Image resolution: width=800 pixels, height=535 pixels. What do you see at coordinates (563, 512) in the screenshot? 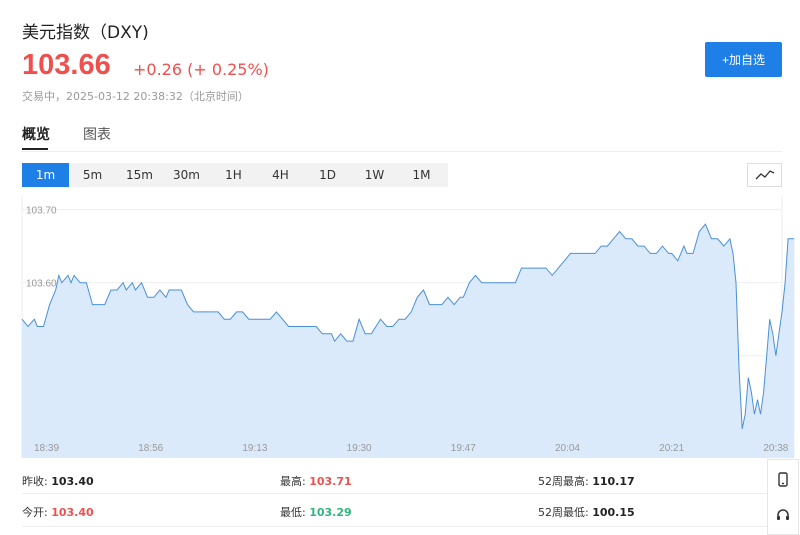
I see `stat-label: 52周最低:` at bounding box center [563, 512].